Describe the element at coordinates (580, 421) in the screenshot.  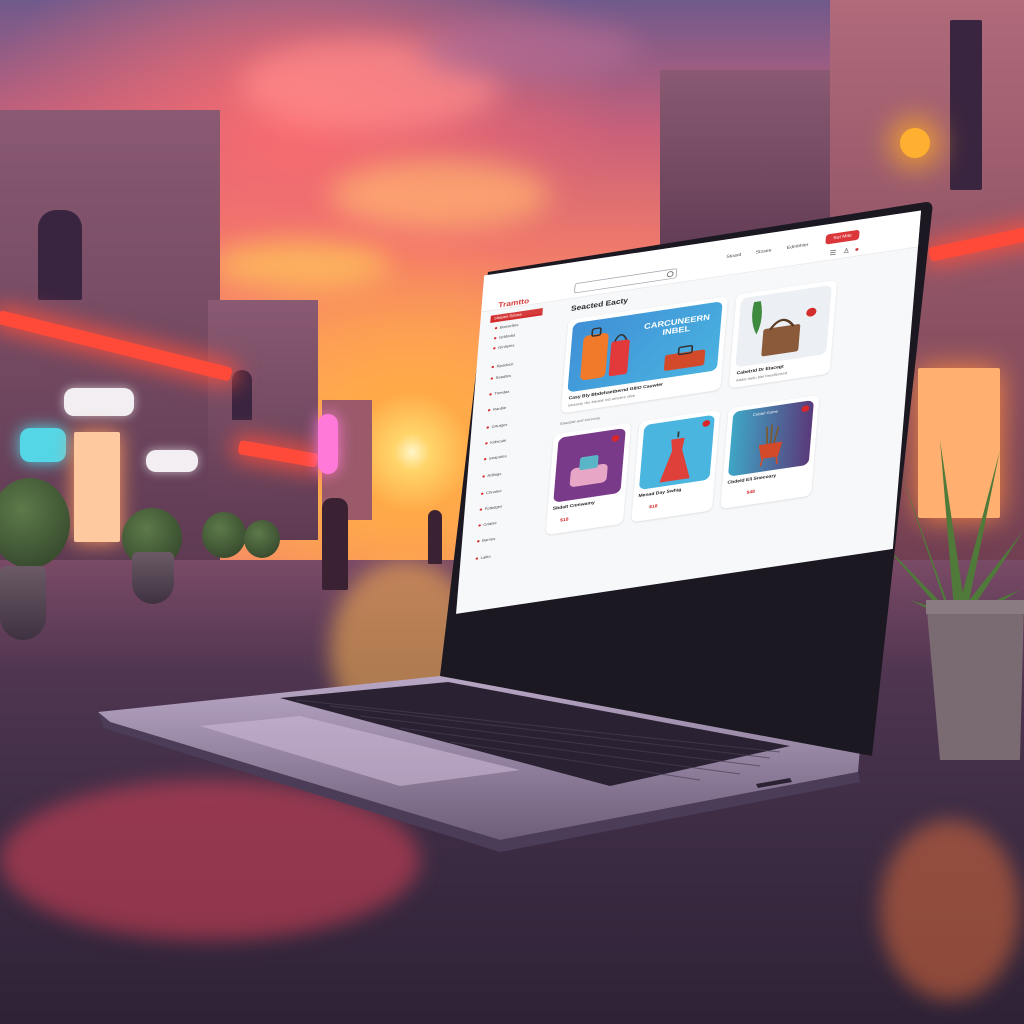
I see `divider-label: Saaeptd acd eorerary` at that location.